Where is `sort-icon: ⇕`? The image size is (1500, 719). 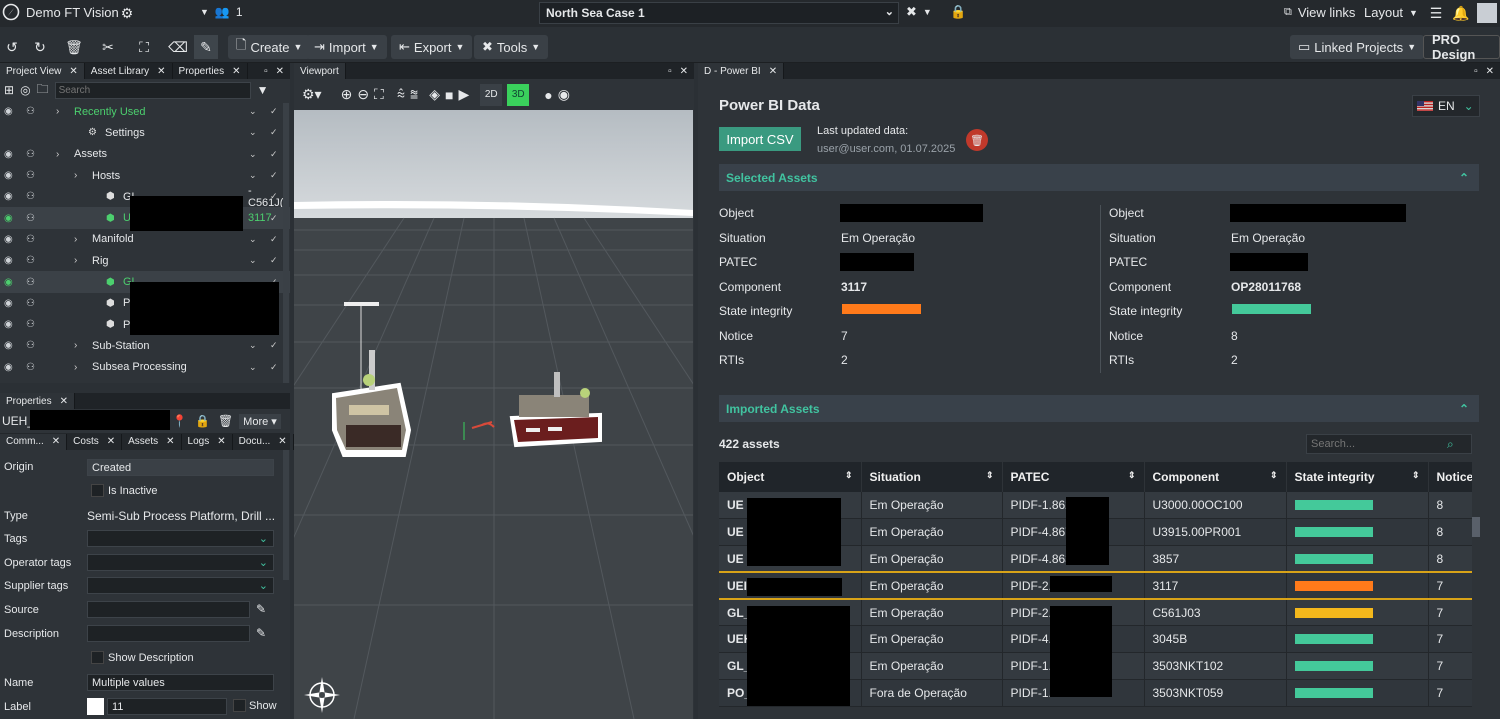
sort-icon: ⇕ is located at coordinates (1132, 475).